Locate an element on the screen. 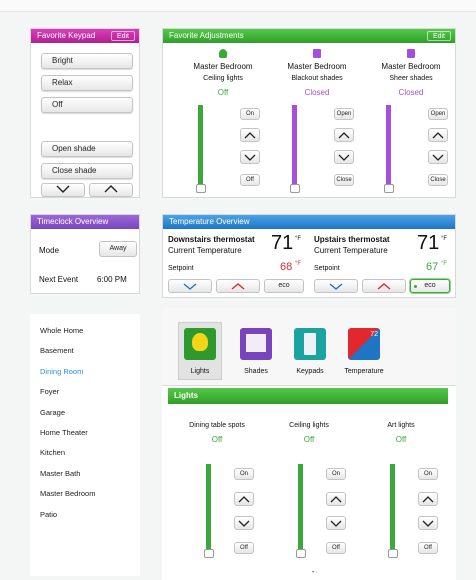  keypad-icon is located at coordinates (310, 344).